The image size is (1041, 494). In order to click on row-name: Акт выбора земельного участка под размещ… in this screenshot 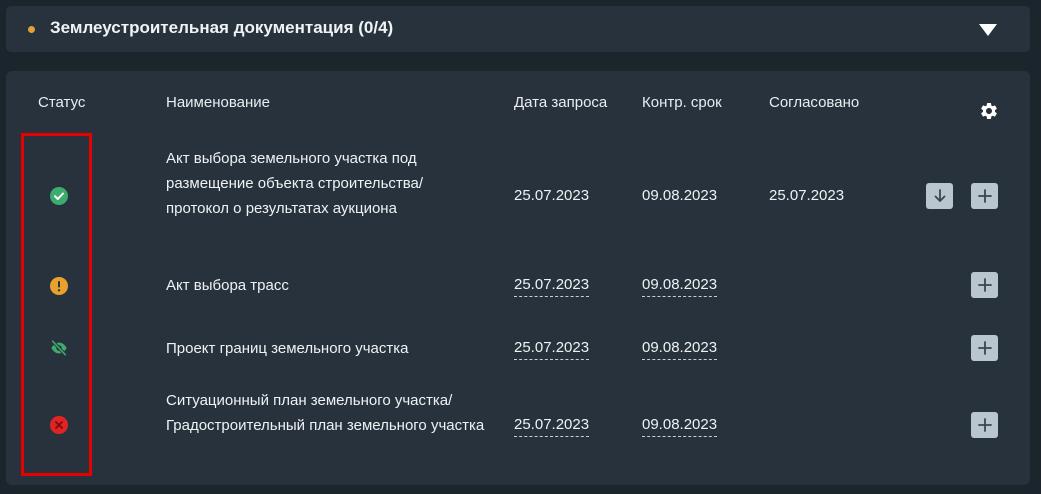, I will do `click(295, 183)`.